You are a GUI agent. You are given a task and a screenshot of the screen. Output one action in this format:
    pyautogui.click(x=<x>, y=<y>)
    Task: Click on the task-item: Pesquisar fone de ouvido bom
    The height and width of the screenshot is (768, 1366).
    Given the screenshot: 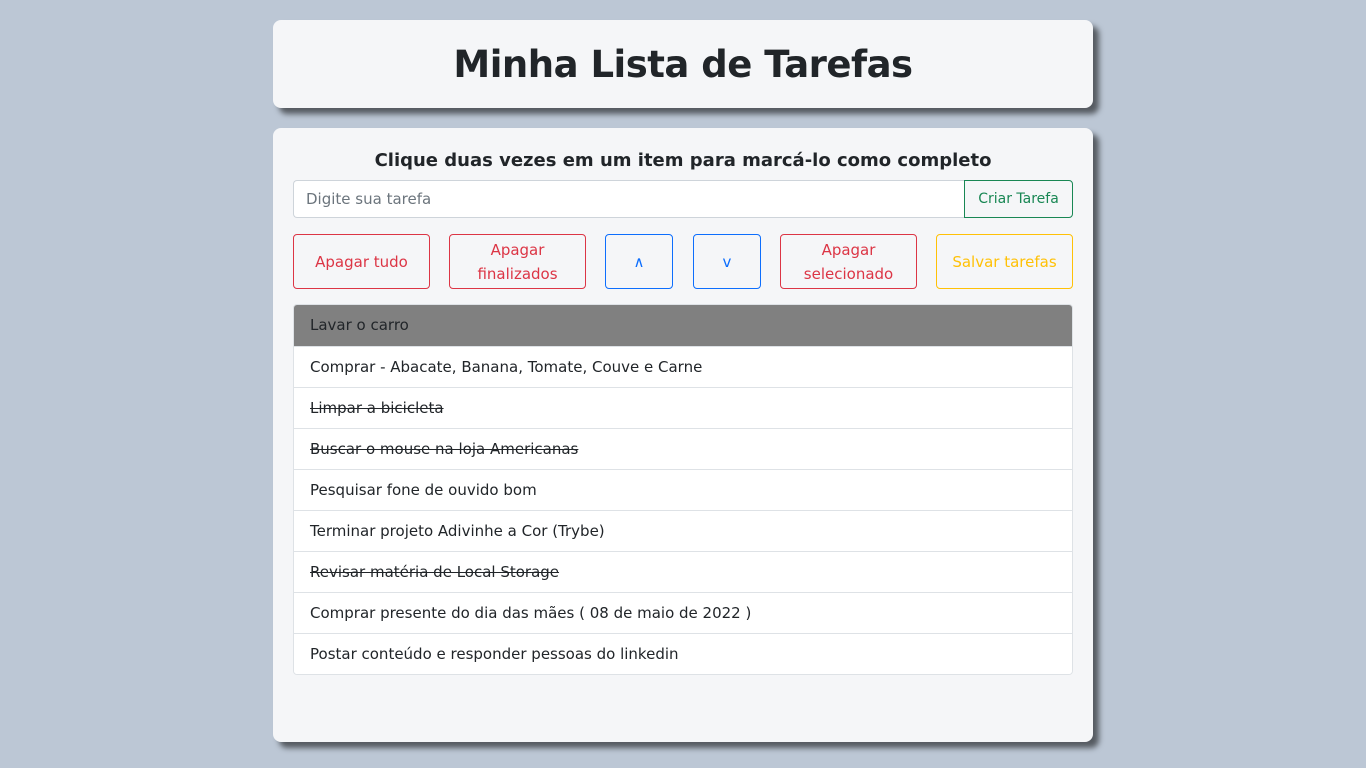 What is the action you would take?
    pyautogui.click(x=683, y=489)
    